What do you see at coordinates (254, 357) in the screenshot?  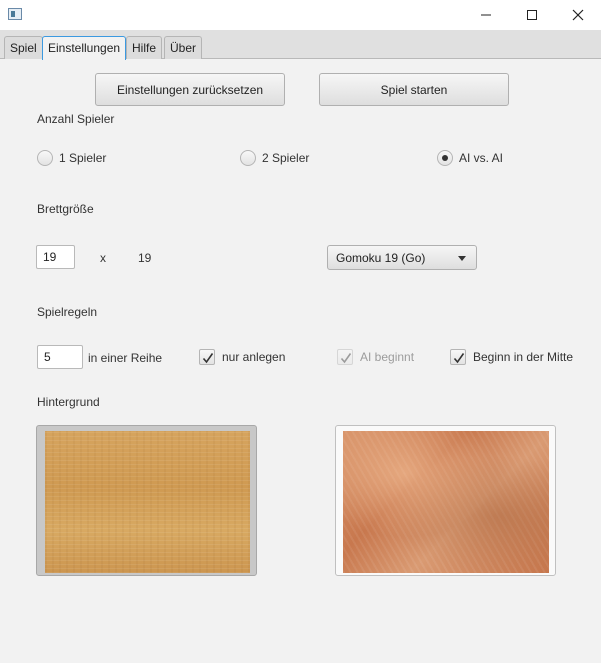 I see `checkbox-label: nur anlegen` at bounding box center [254, 357].